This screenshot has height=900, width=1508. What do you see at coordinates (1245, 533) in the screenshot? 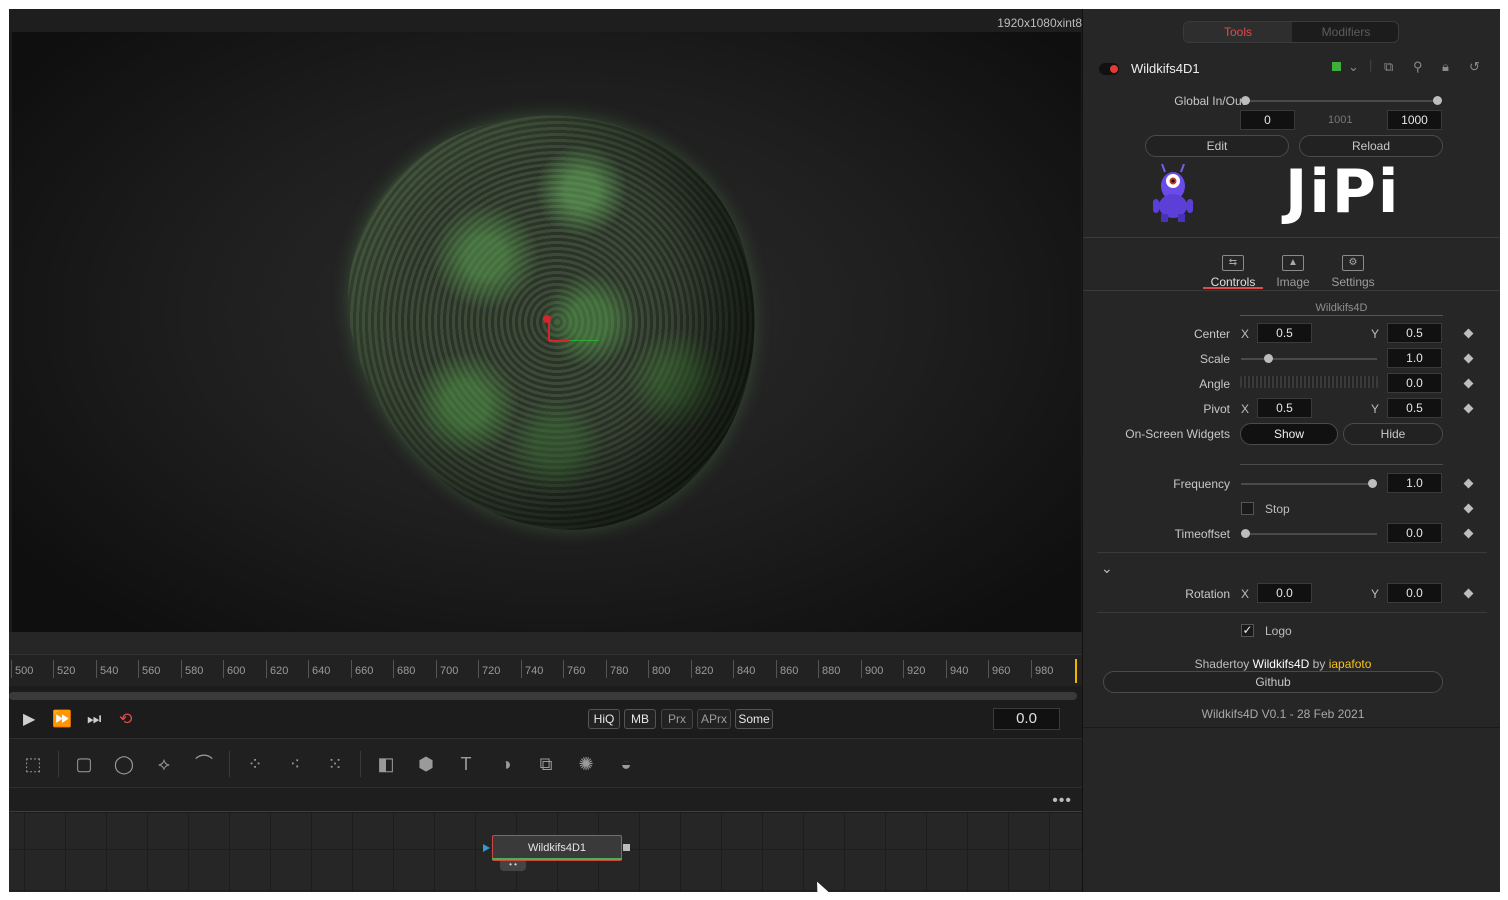
I see `timeoffset-knob` at bounding box center [1245, 533].